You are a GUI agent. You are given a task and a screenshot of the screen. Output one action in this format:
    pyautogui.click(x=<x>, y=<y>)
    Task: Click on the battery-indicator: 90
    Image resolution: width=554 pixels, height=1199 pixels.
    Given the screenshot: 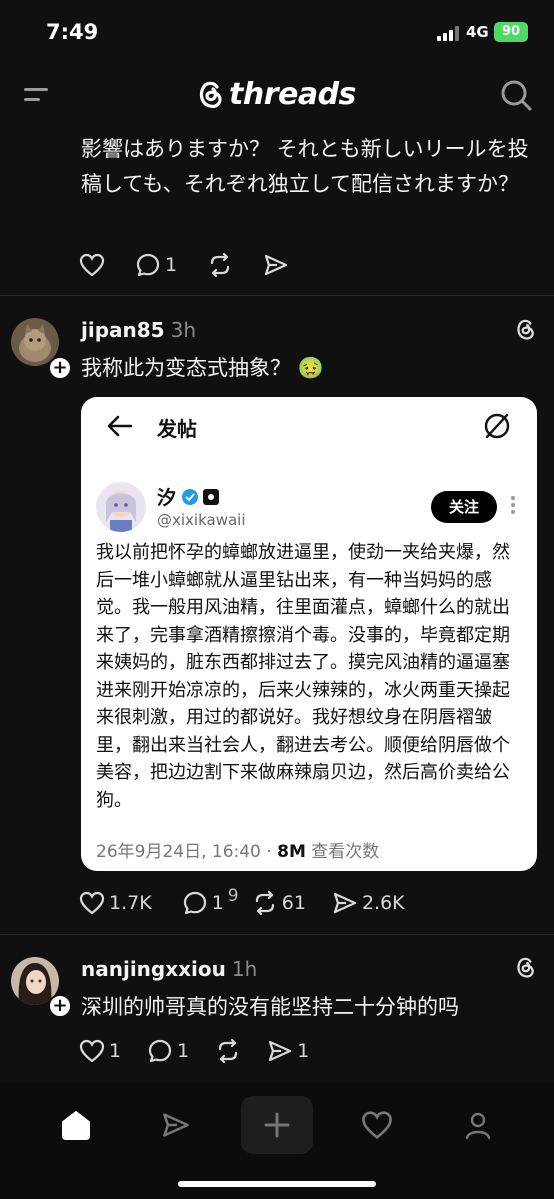 What is the action you would take?
    pyautogui.click(x=511, y=32)
    